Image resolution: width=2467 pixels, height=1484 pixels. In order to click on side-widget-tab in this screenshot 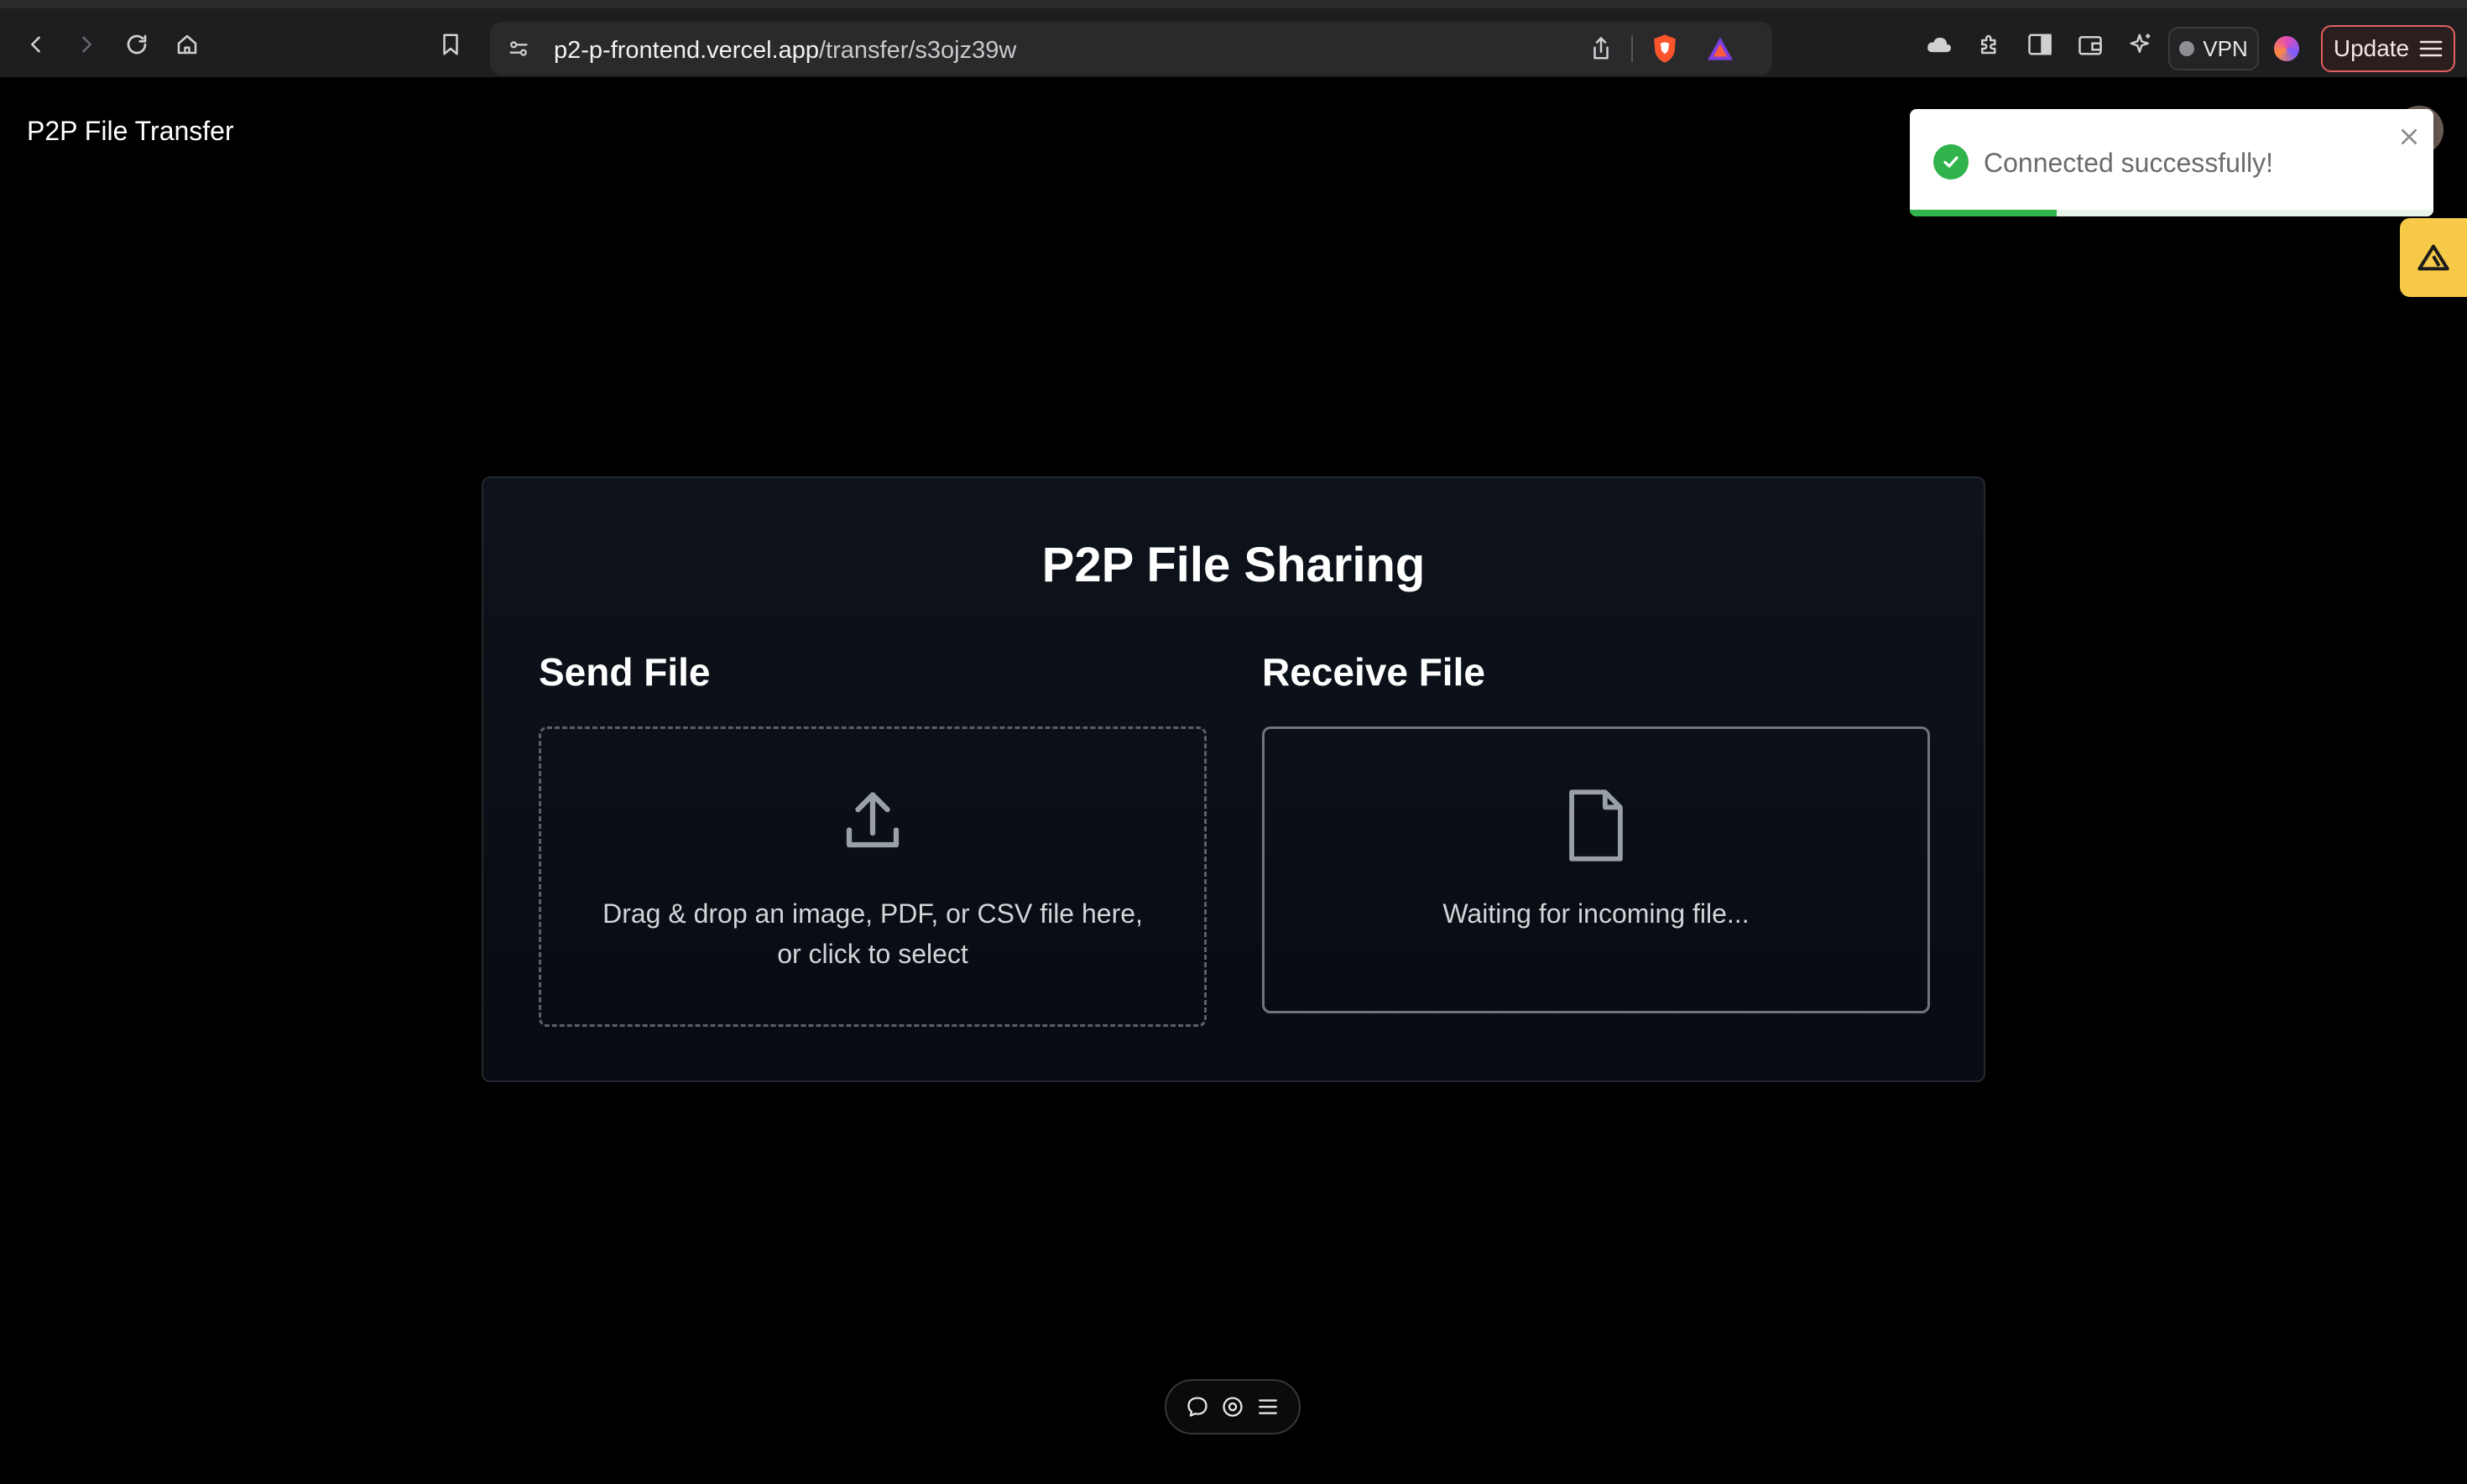, I will do `click(2434, 257)`.